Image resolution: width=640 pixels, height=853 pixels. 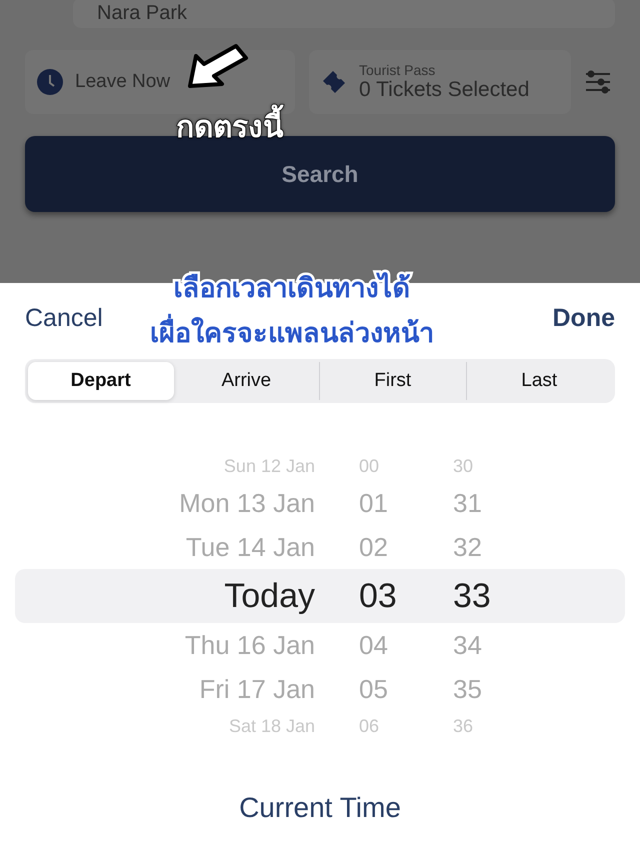 I want to click on day-value: Tue 14 Jan, so click(x=250, y=547).